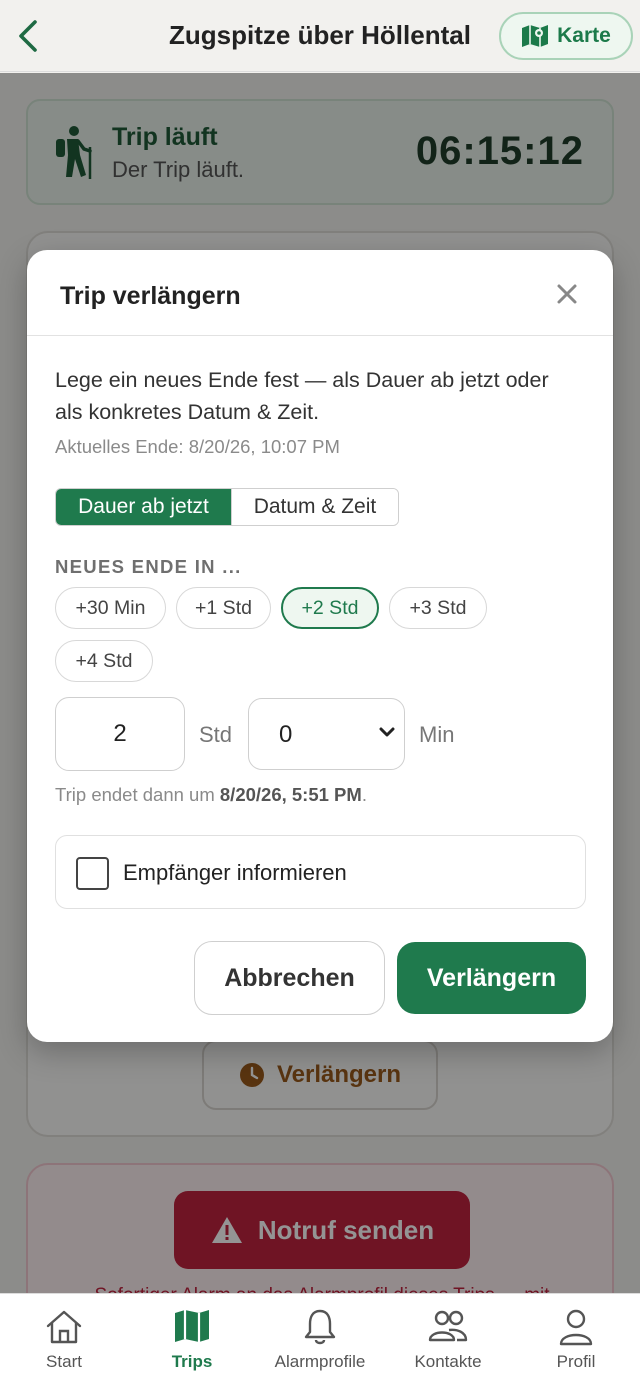 This screenshot has height=1386, width=640. I want to click on tab-trips: Trips, so click(192, 1340).